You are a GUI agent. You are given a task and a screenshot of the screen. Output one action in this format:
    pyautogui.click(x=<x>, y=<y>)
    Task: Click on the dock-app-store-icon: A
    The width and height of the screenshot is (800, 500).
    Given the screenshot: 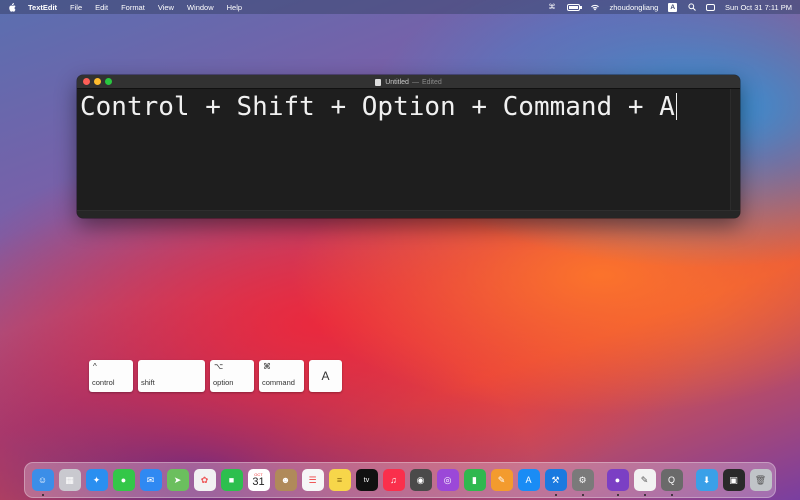 What is the action you would take?
    pyautogui.click(x=528, y=480)
    